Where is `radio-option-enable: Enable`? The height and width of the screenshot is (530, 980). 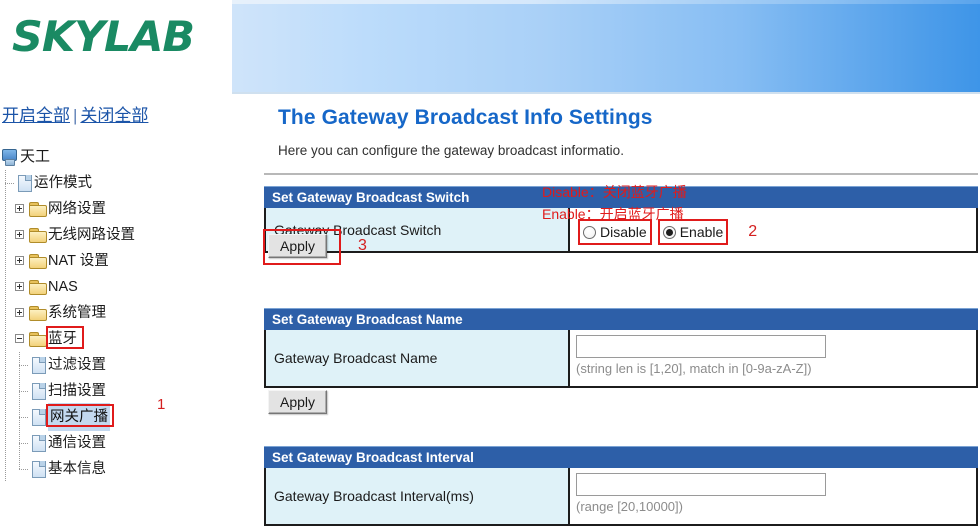
radio-option-enable: Enable is located at coordinates (693, 232).